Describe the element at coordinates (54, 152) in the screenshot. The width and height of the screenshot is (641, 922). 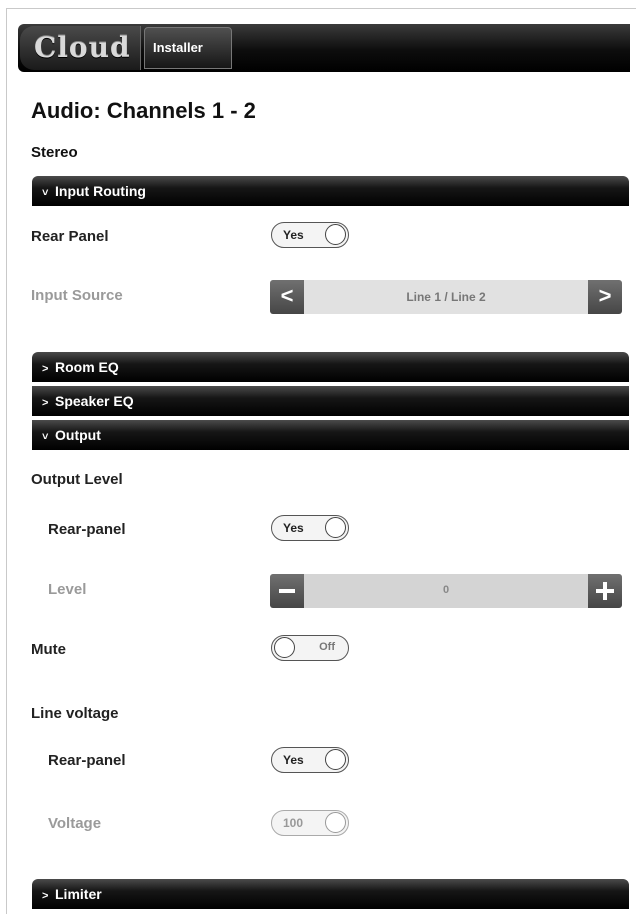
I see `page-subtitle: Stereo` at that location.